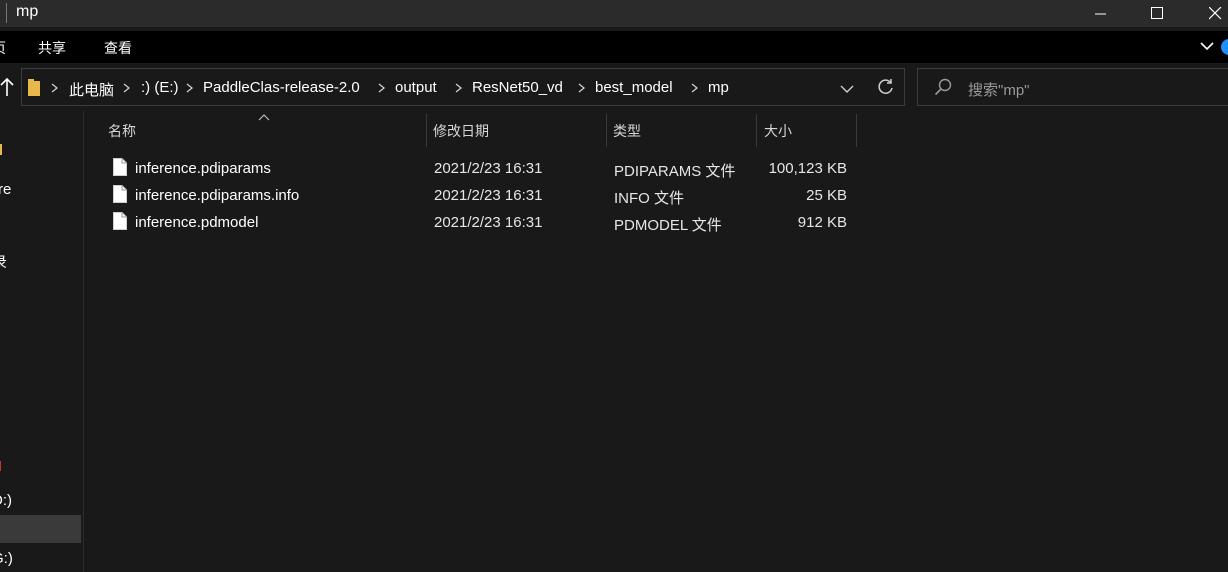 The width and height of the screenshot is (1228, 572). I want to click on nav-item-drive-d: D:), so click(6, 500).